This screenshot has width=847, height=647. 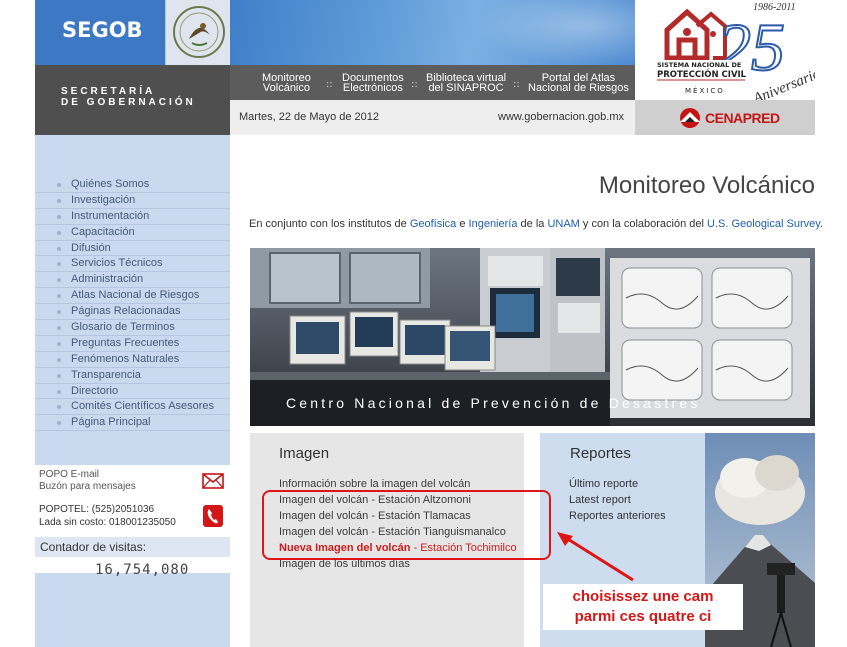 I want to click on current-date: Martes, 22 de Mayo de 2012, so click(x=309, y=117).